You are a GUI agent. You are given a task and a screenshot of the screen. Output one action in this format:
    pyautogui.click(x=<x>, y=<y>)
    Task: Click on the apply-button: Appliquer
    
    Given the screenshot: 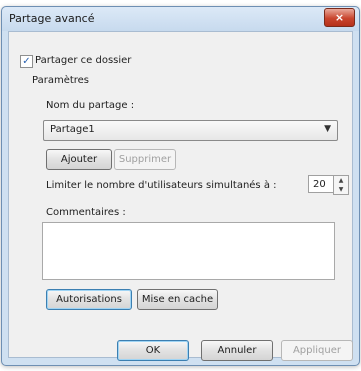 What is the action you would take?
    pyautogui.click(x=317, y=350)
    